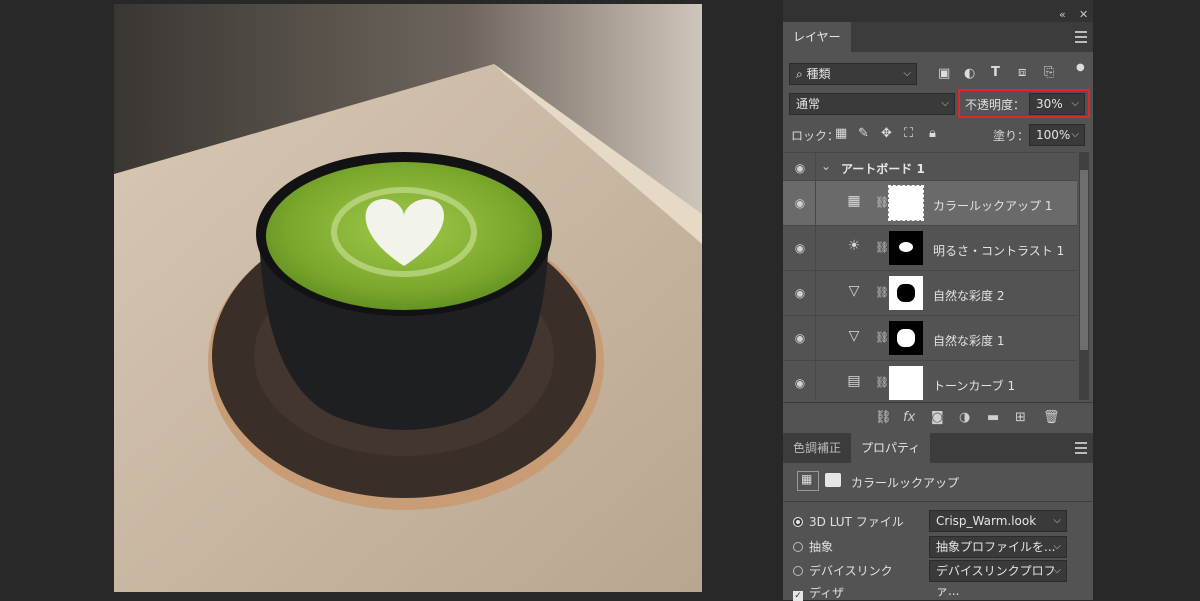  Describe the element at coordinates (854, 381) in the screenshot. I see `curves-icon: ▤` at that location.